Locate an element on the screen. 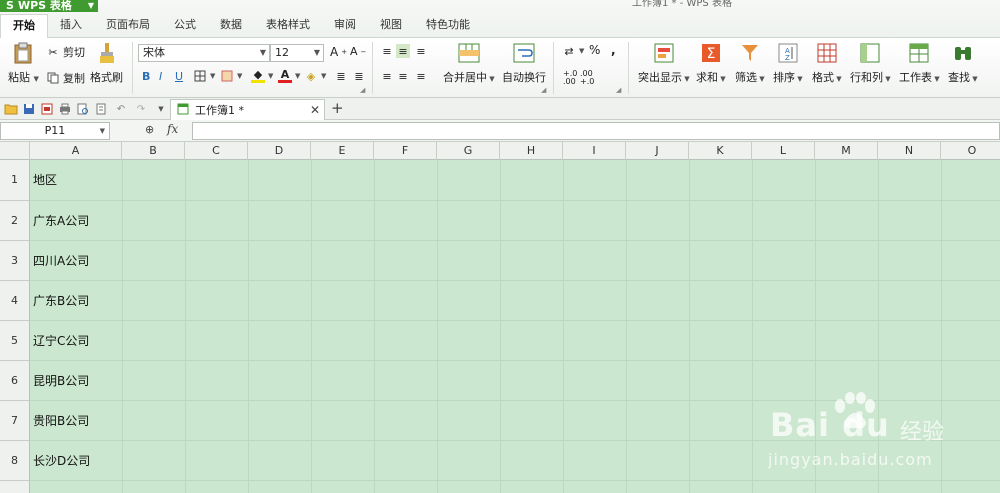  column-header: B is located at coordinates (153, 151).